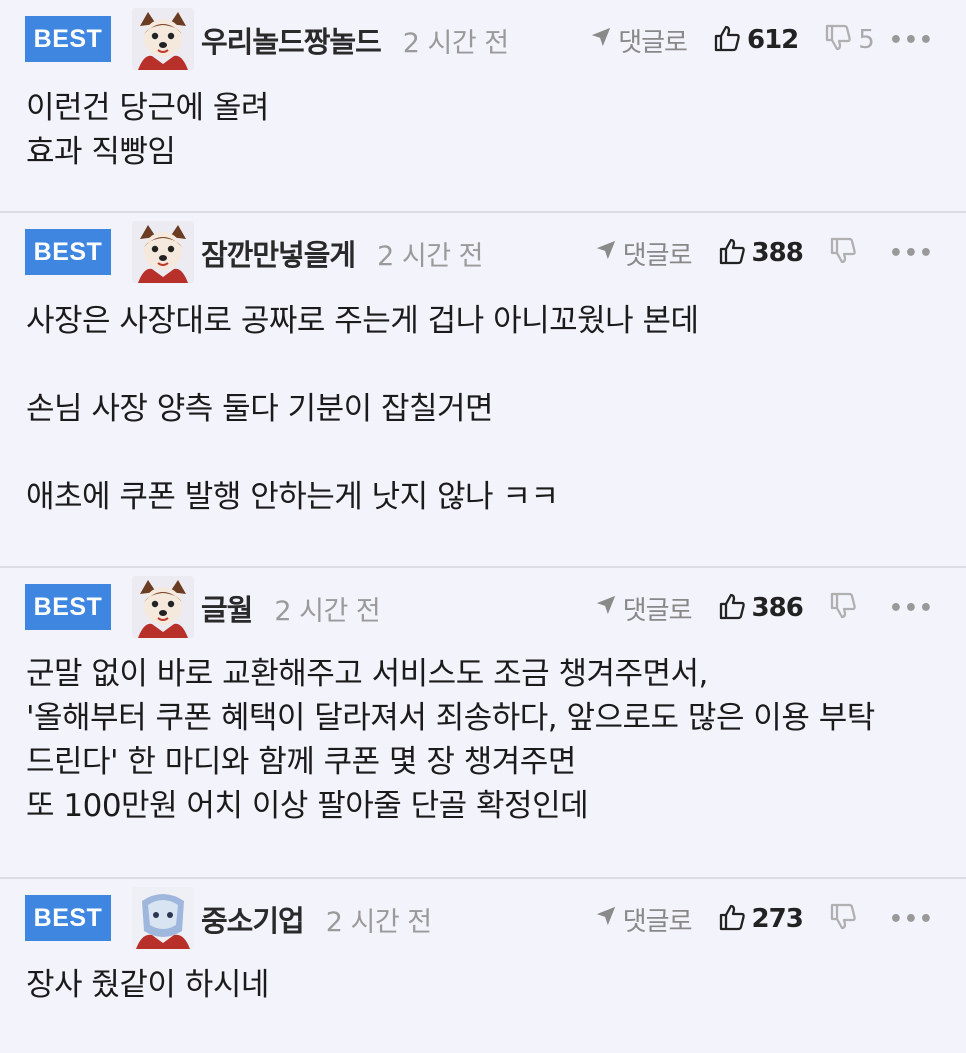  I want to click on comment-text-line: 또 100만원 어치 이상 팔아줄 단골 확정인데, so click(307, 806).